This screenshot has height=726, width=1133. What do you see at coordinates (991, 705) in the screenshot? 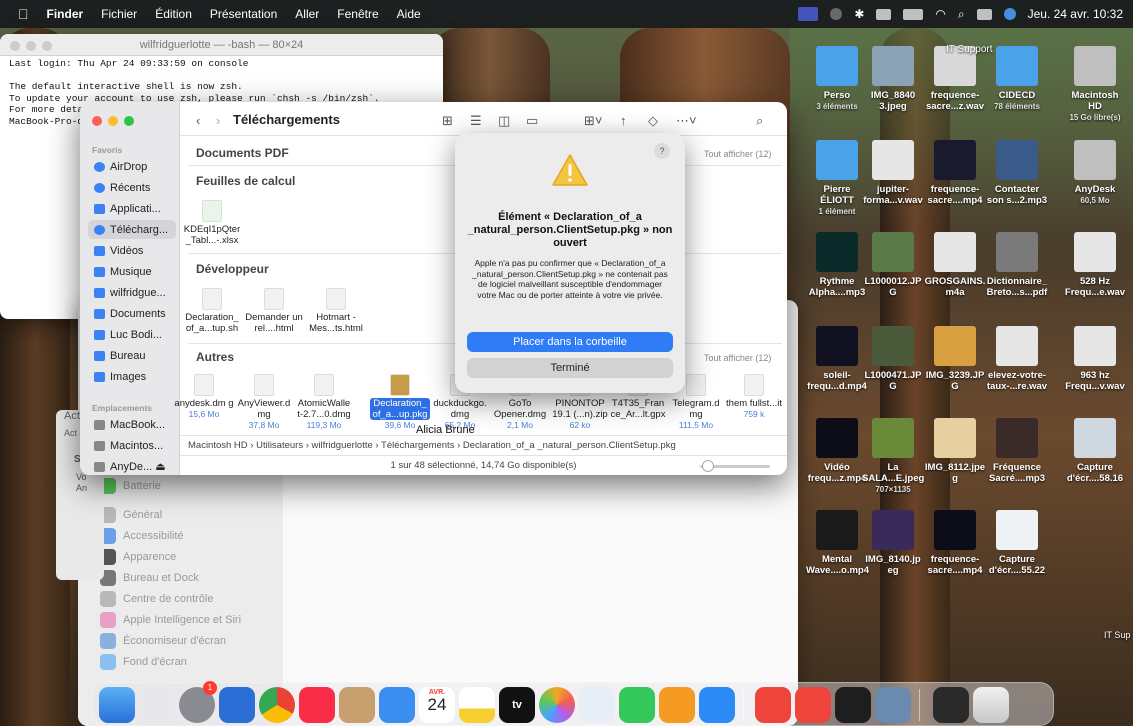
I see `trash-icon` at bounding box center [991, 705].